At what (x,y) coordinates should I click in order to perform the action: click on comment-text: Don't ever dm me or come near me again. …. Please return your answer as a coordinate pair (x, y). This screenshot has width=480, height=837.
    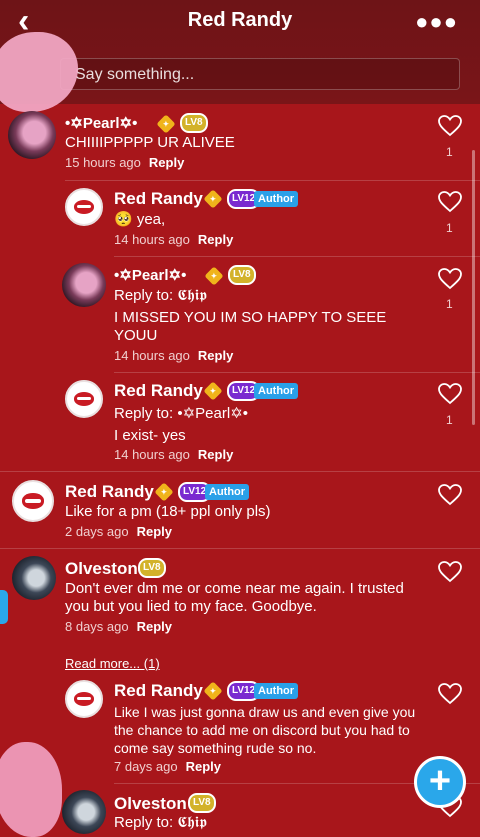
    Looking at the image, I should click on (234, 597).